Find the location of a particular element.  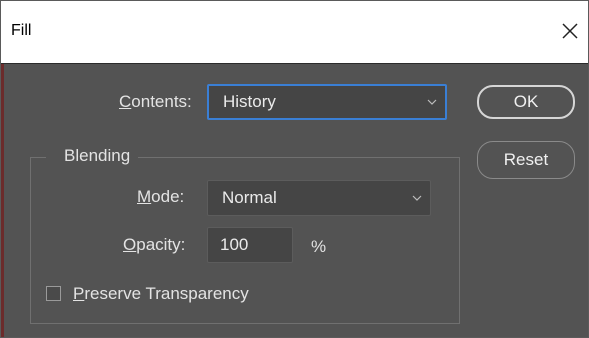

opacity-value: 100 is located at coordinates (234, 244).